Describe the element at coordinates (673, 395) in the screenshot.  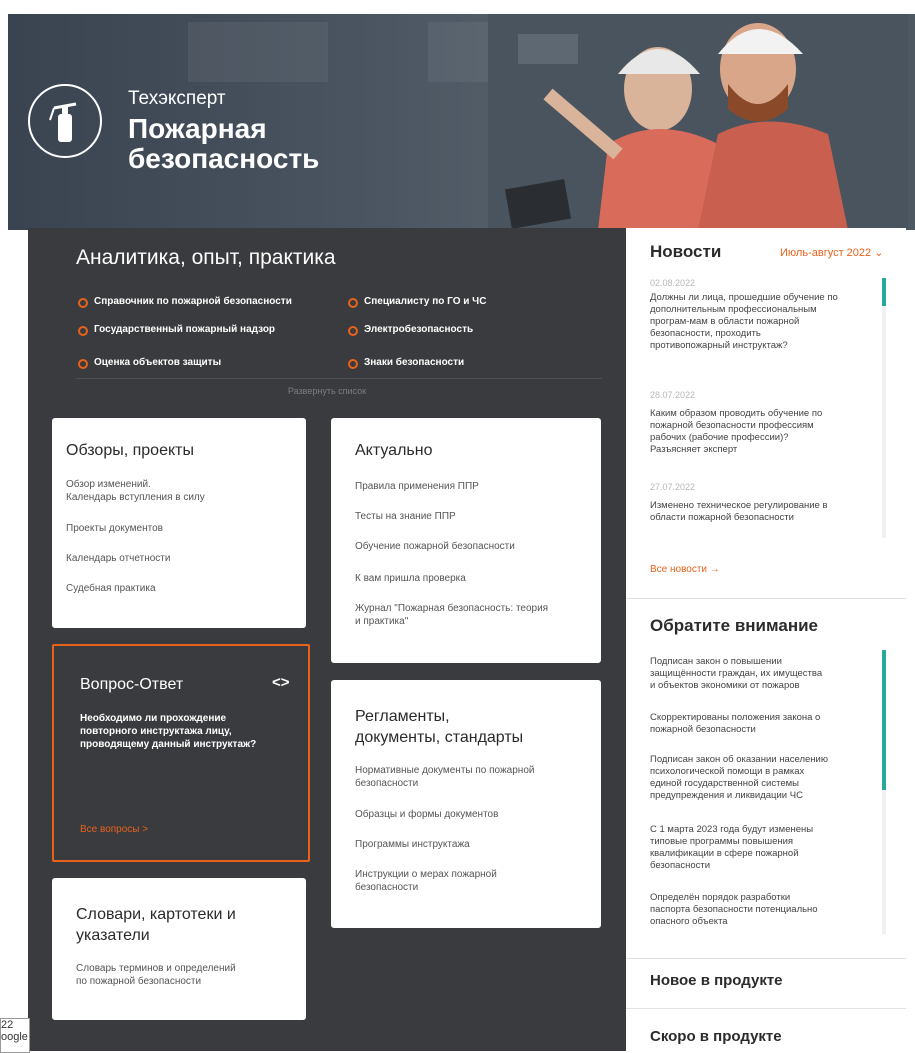
I see `news-date: 28.07.2022` at that location.